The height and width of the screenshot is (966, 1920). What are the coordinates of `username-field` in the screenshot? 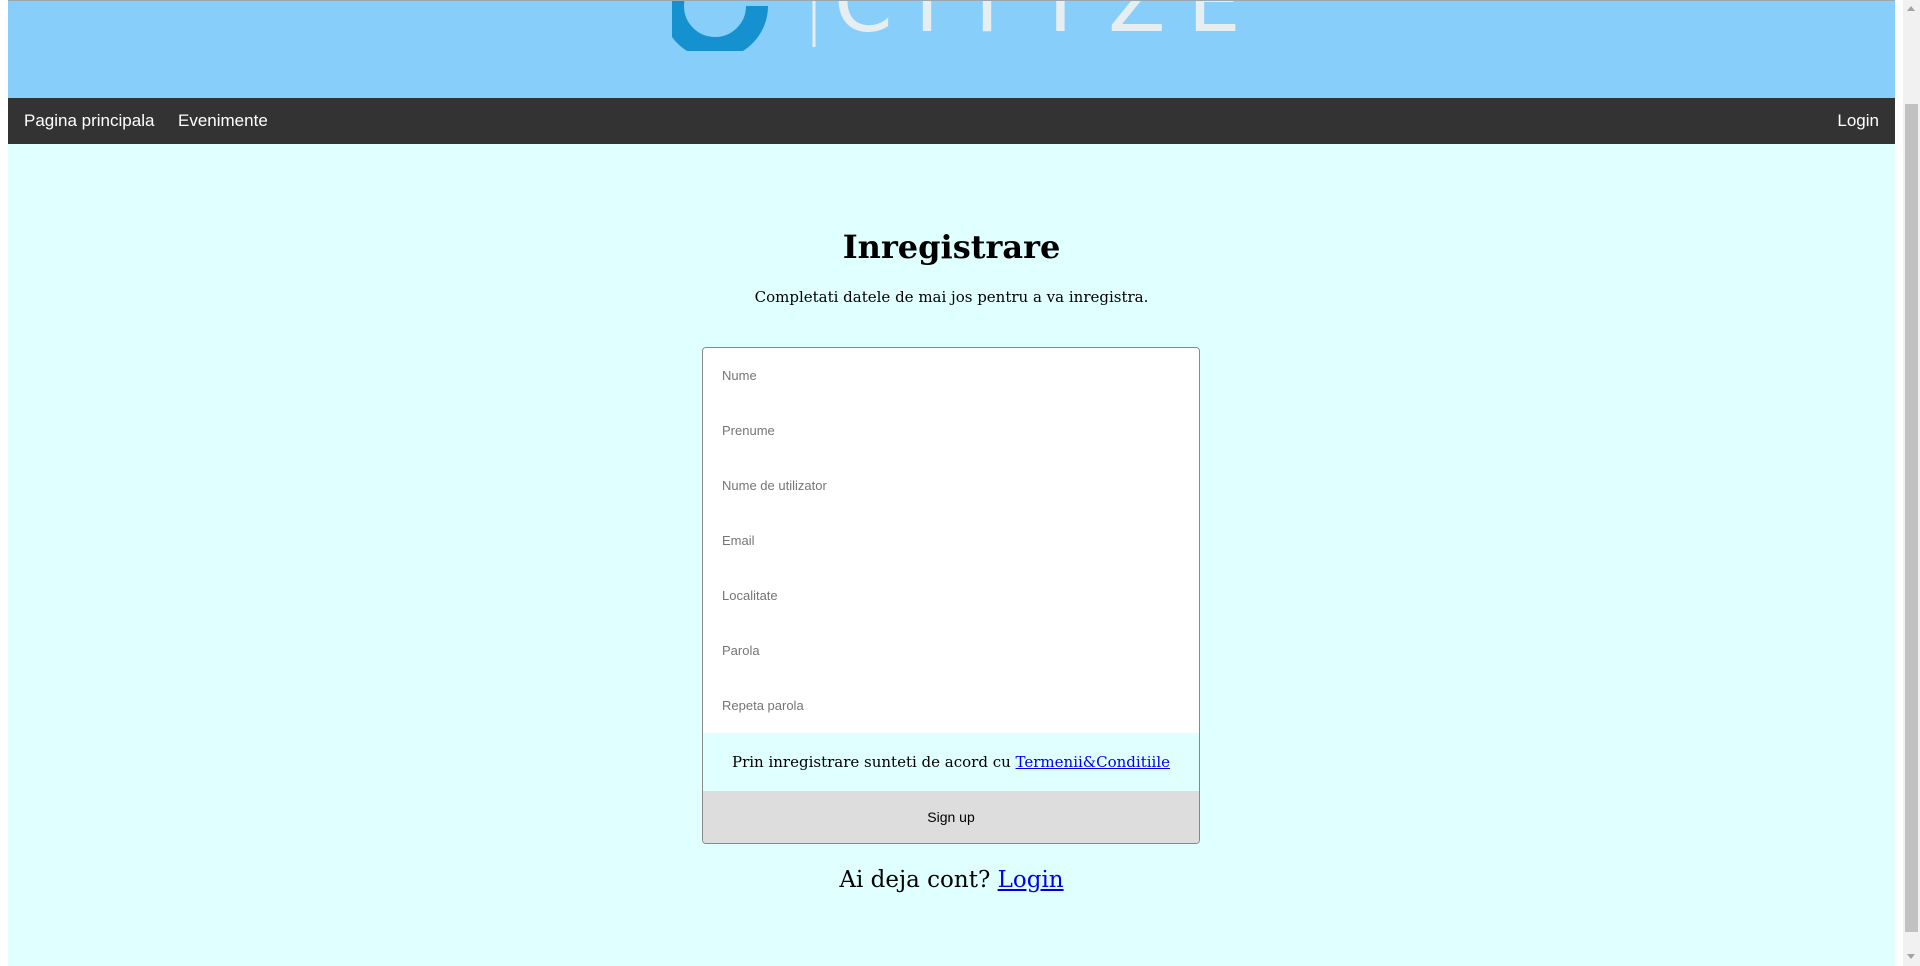 It's located at (951, 485).